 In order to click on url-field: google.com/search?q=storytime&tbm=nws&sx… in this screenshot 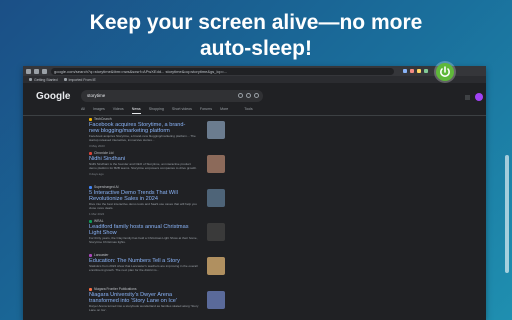, I will do `click(222, 71)`.